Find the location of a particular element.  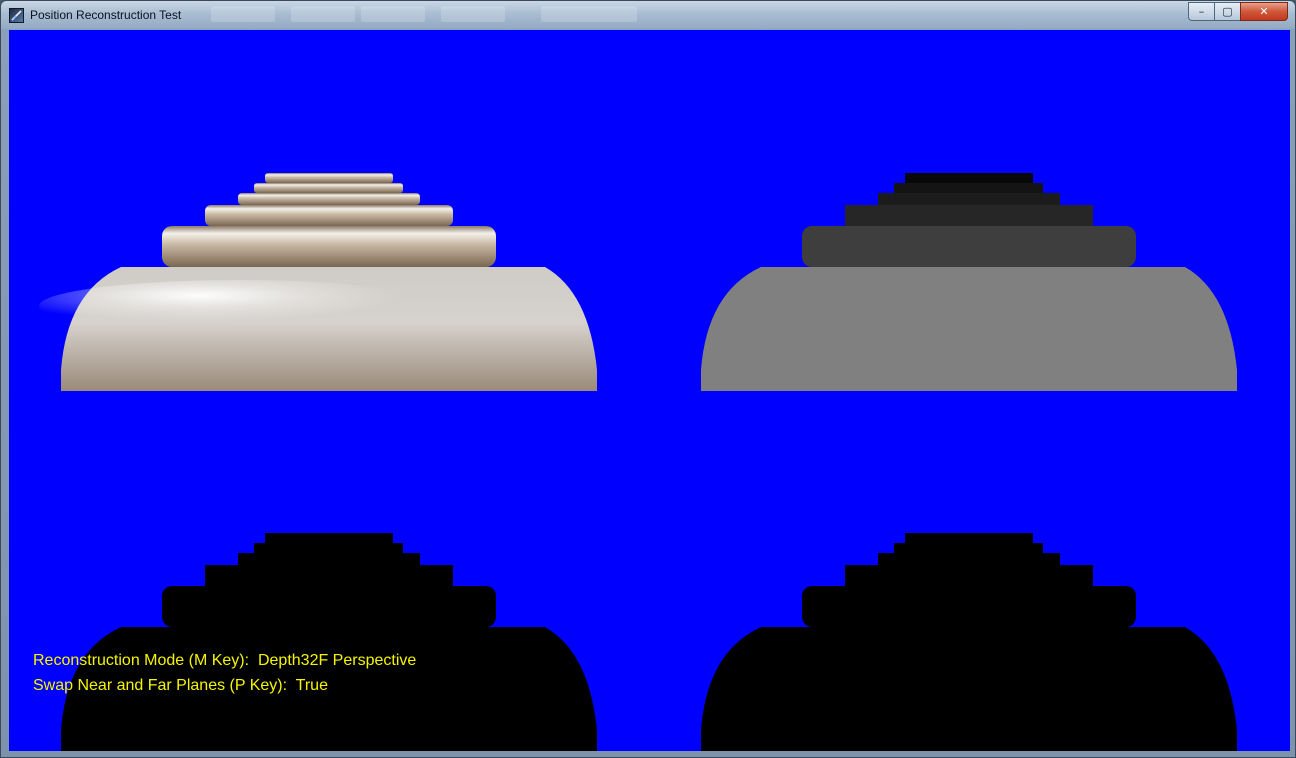

reconstruction-mode-value: Depth32F Perspective is located at coordinates (337, 660).